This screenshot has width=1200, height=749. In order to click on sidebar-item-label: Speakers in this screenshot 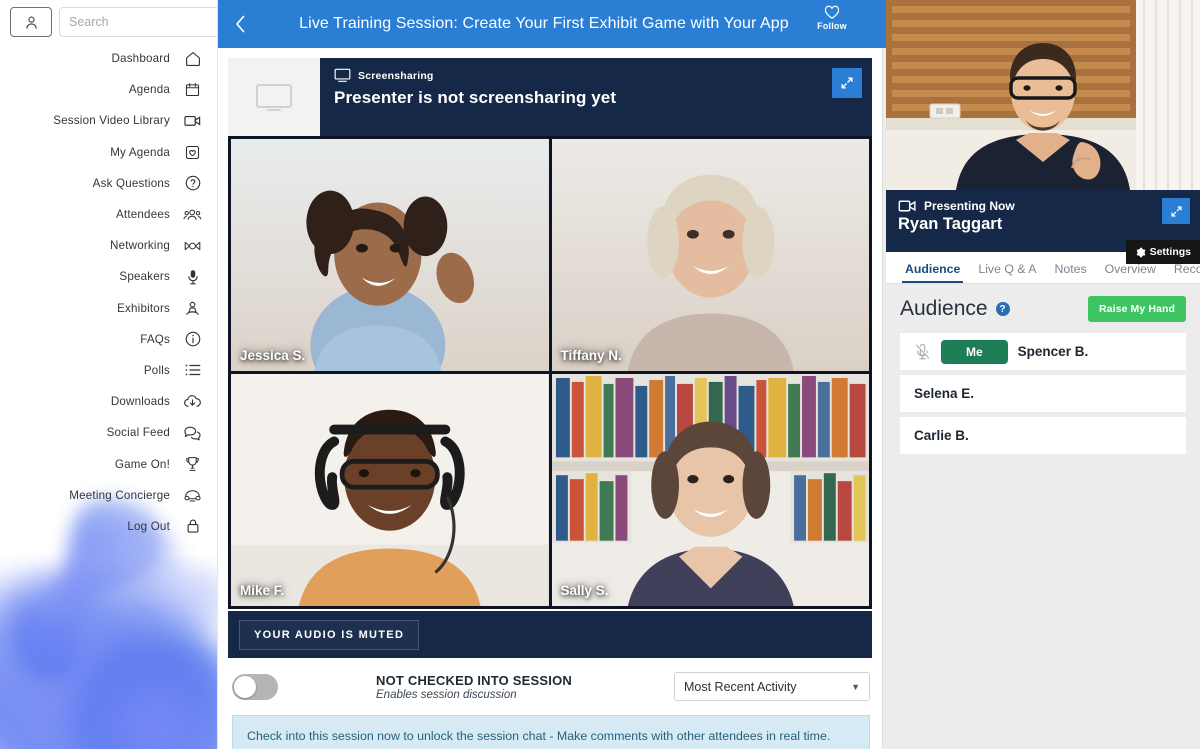, I will do `click(144, 277)`.